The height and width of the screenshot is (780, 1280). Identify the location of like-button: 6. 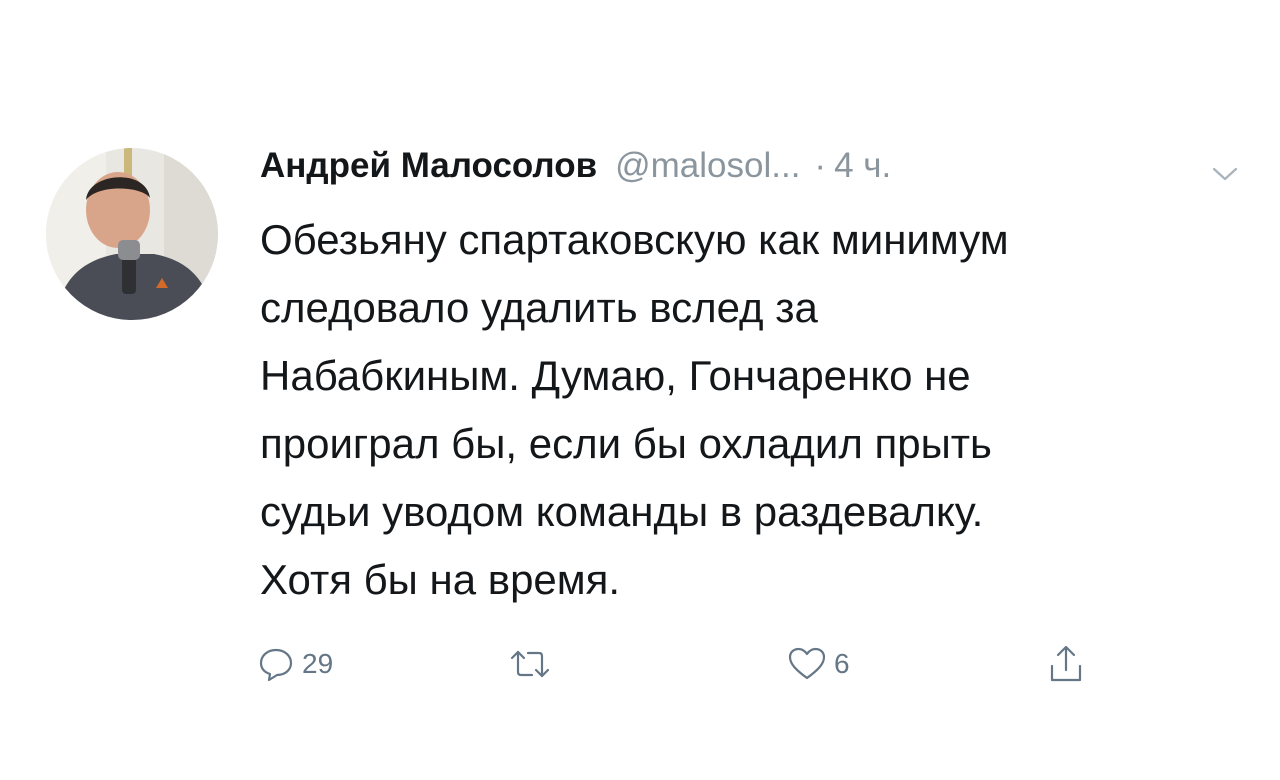
(818, 664).